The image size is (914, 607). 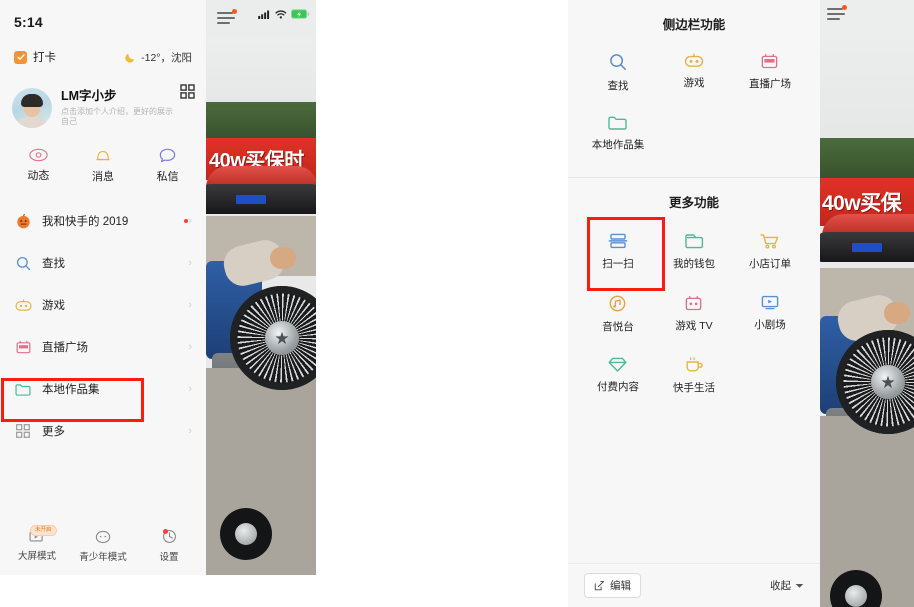 What do you see at coordinates (897, 313) in the screenshot?
I see `person-hand` at bounding box center [897, 313].